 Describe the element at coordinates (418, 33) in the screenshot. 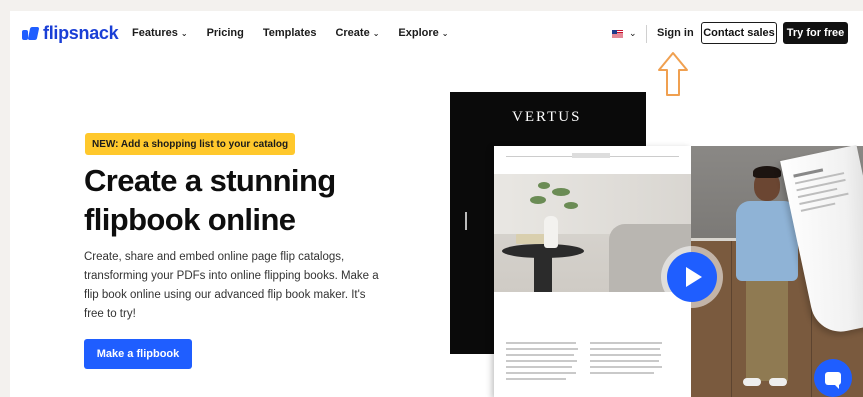

I see `nav-explore-label: Explore` at that location.